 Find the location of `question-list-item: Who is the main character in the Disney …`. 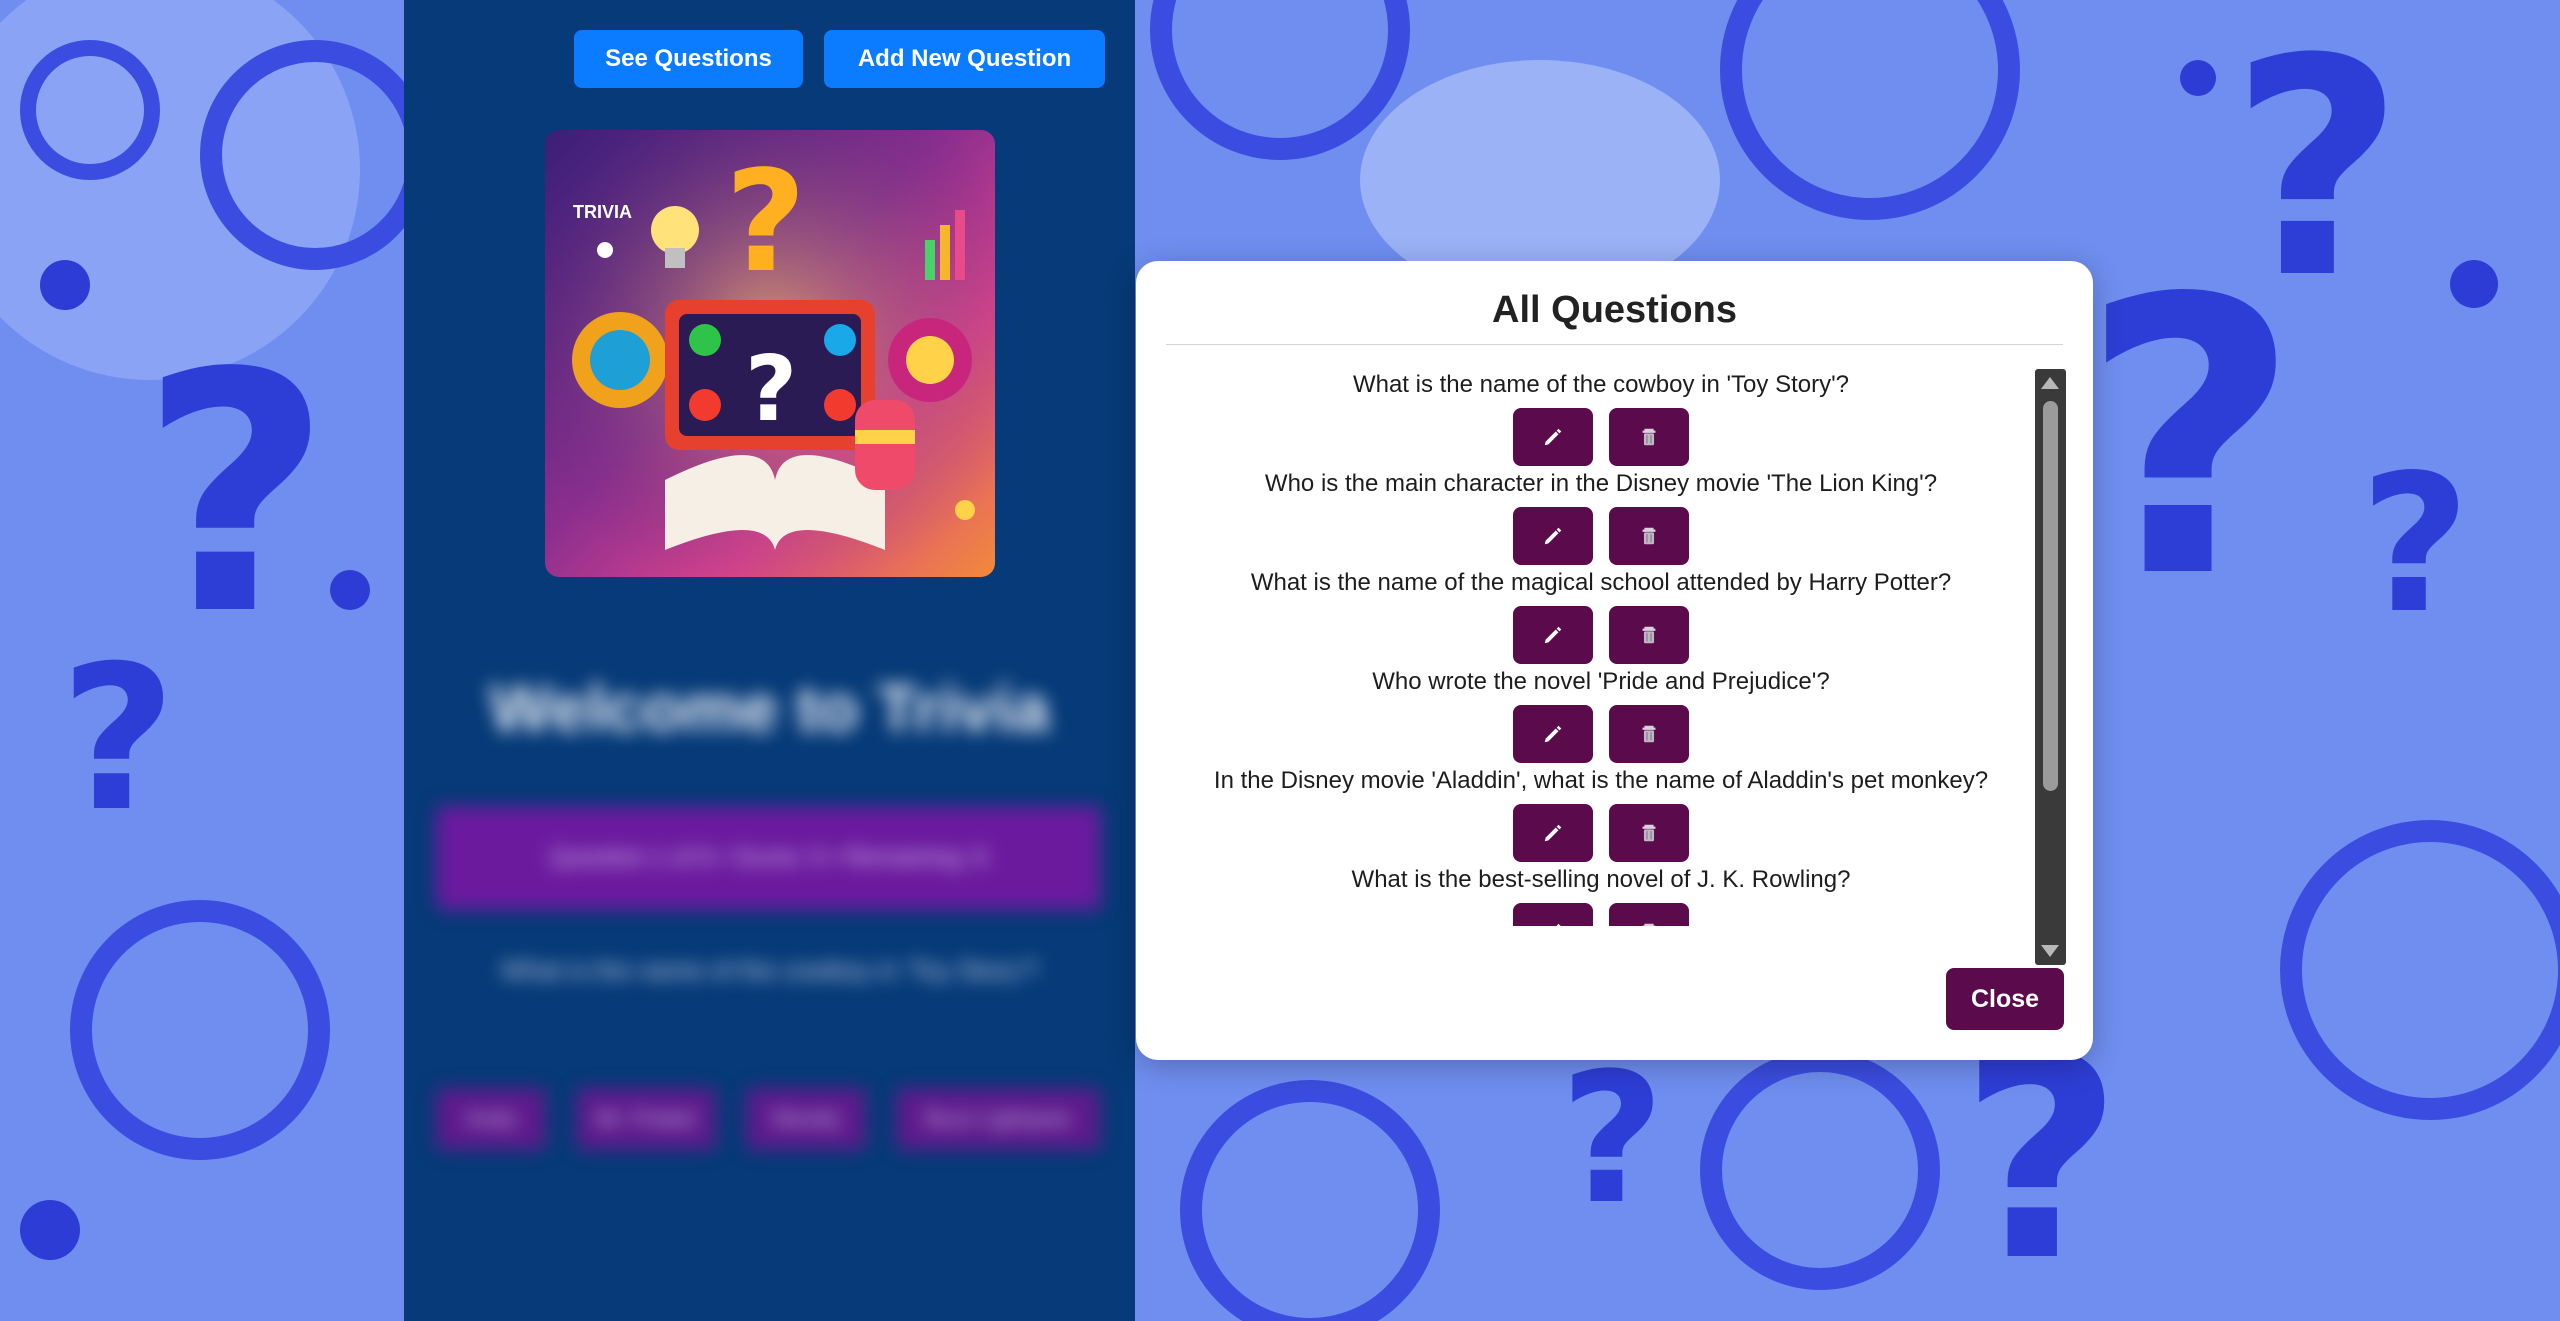

question-list-item: Who is the main character in the Disney … is located at coordinates (1601, 519).